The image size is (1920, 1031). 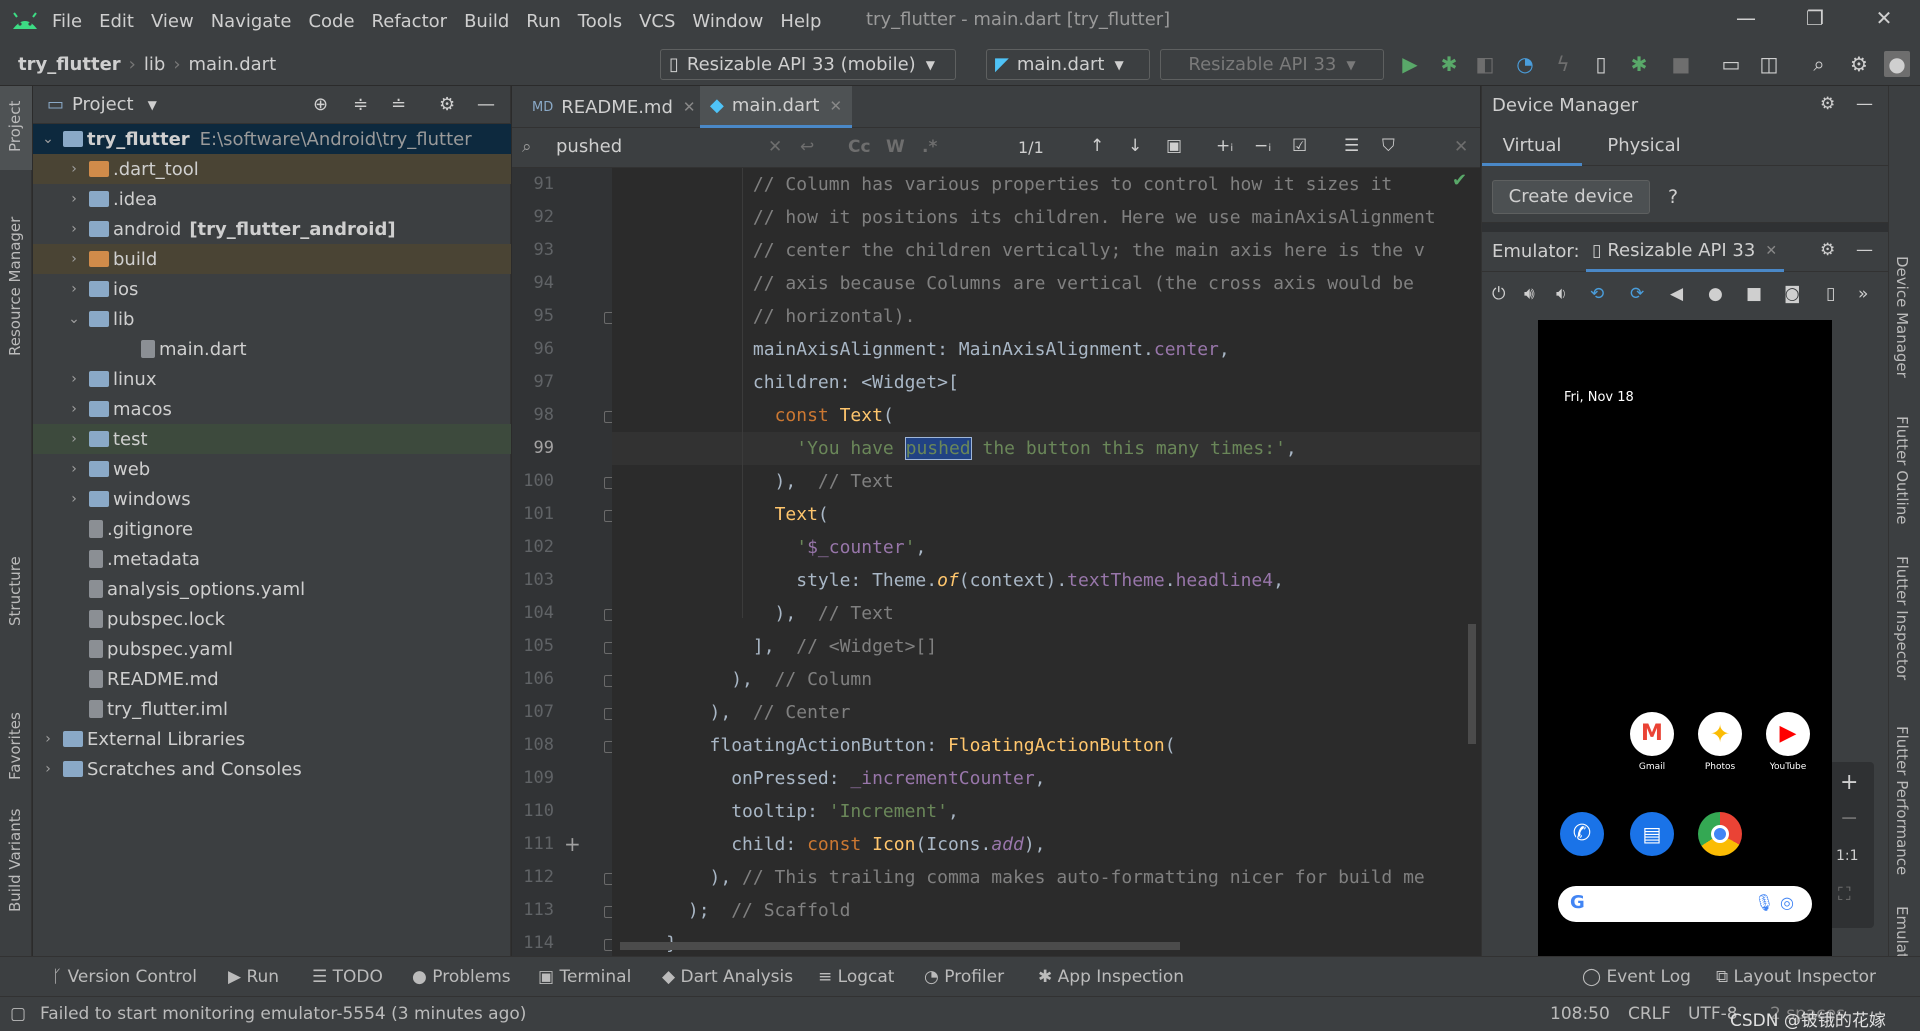 What do you see at coordinates (272, 499) in the screenshot?
I see `tree-item: › windows` at bounding box center [272, 499].